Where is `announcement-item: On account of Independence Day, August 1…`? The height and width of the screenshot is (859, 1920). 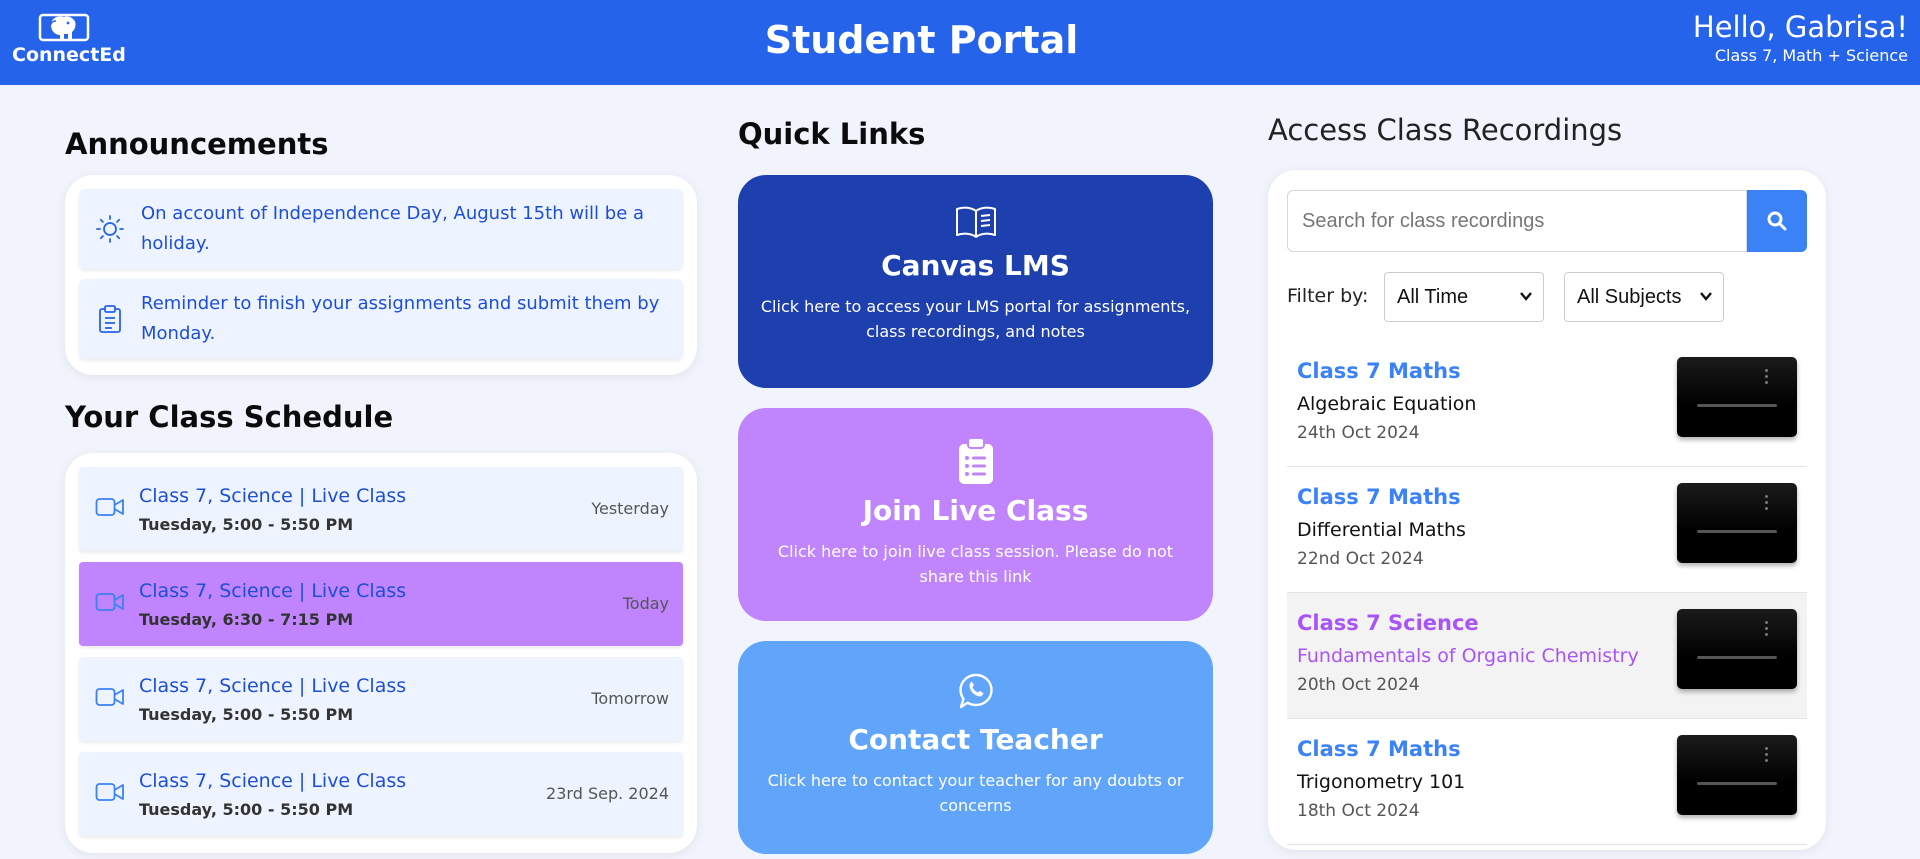 announcement-item: On account of Independence Day, August 1… is located at coordinates (381, 229).